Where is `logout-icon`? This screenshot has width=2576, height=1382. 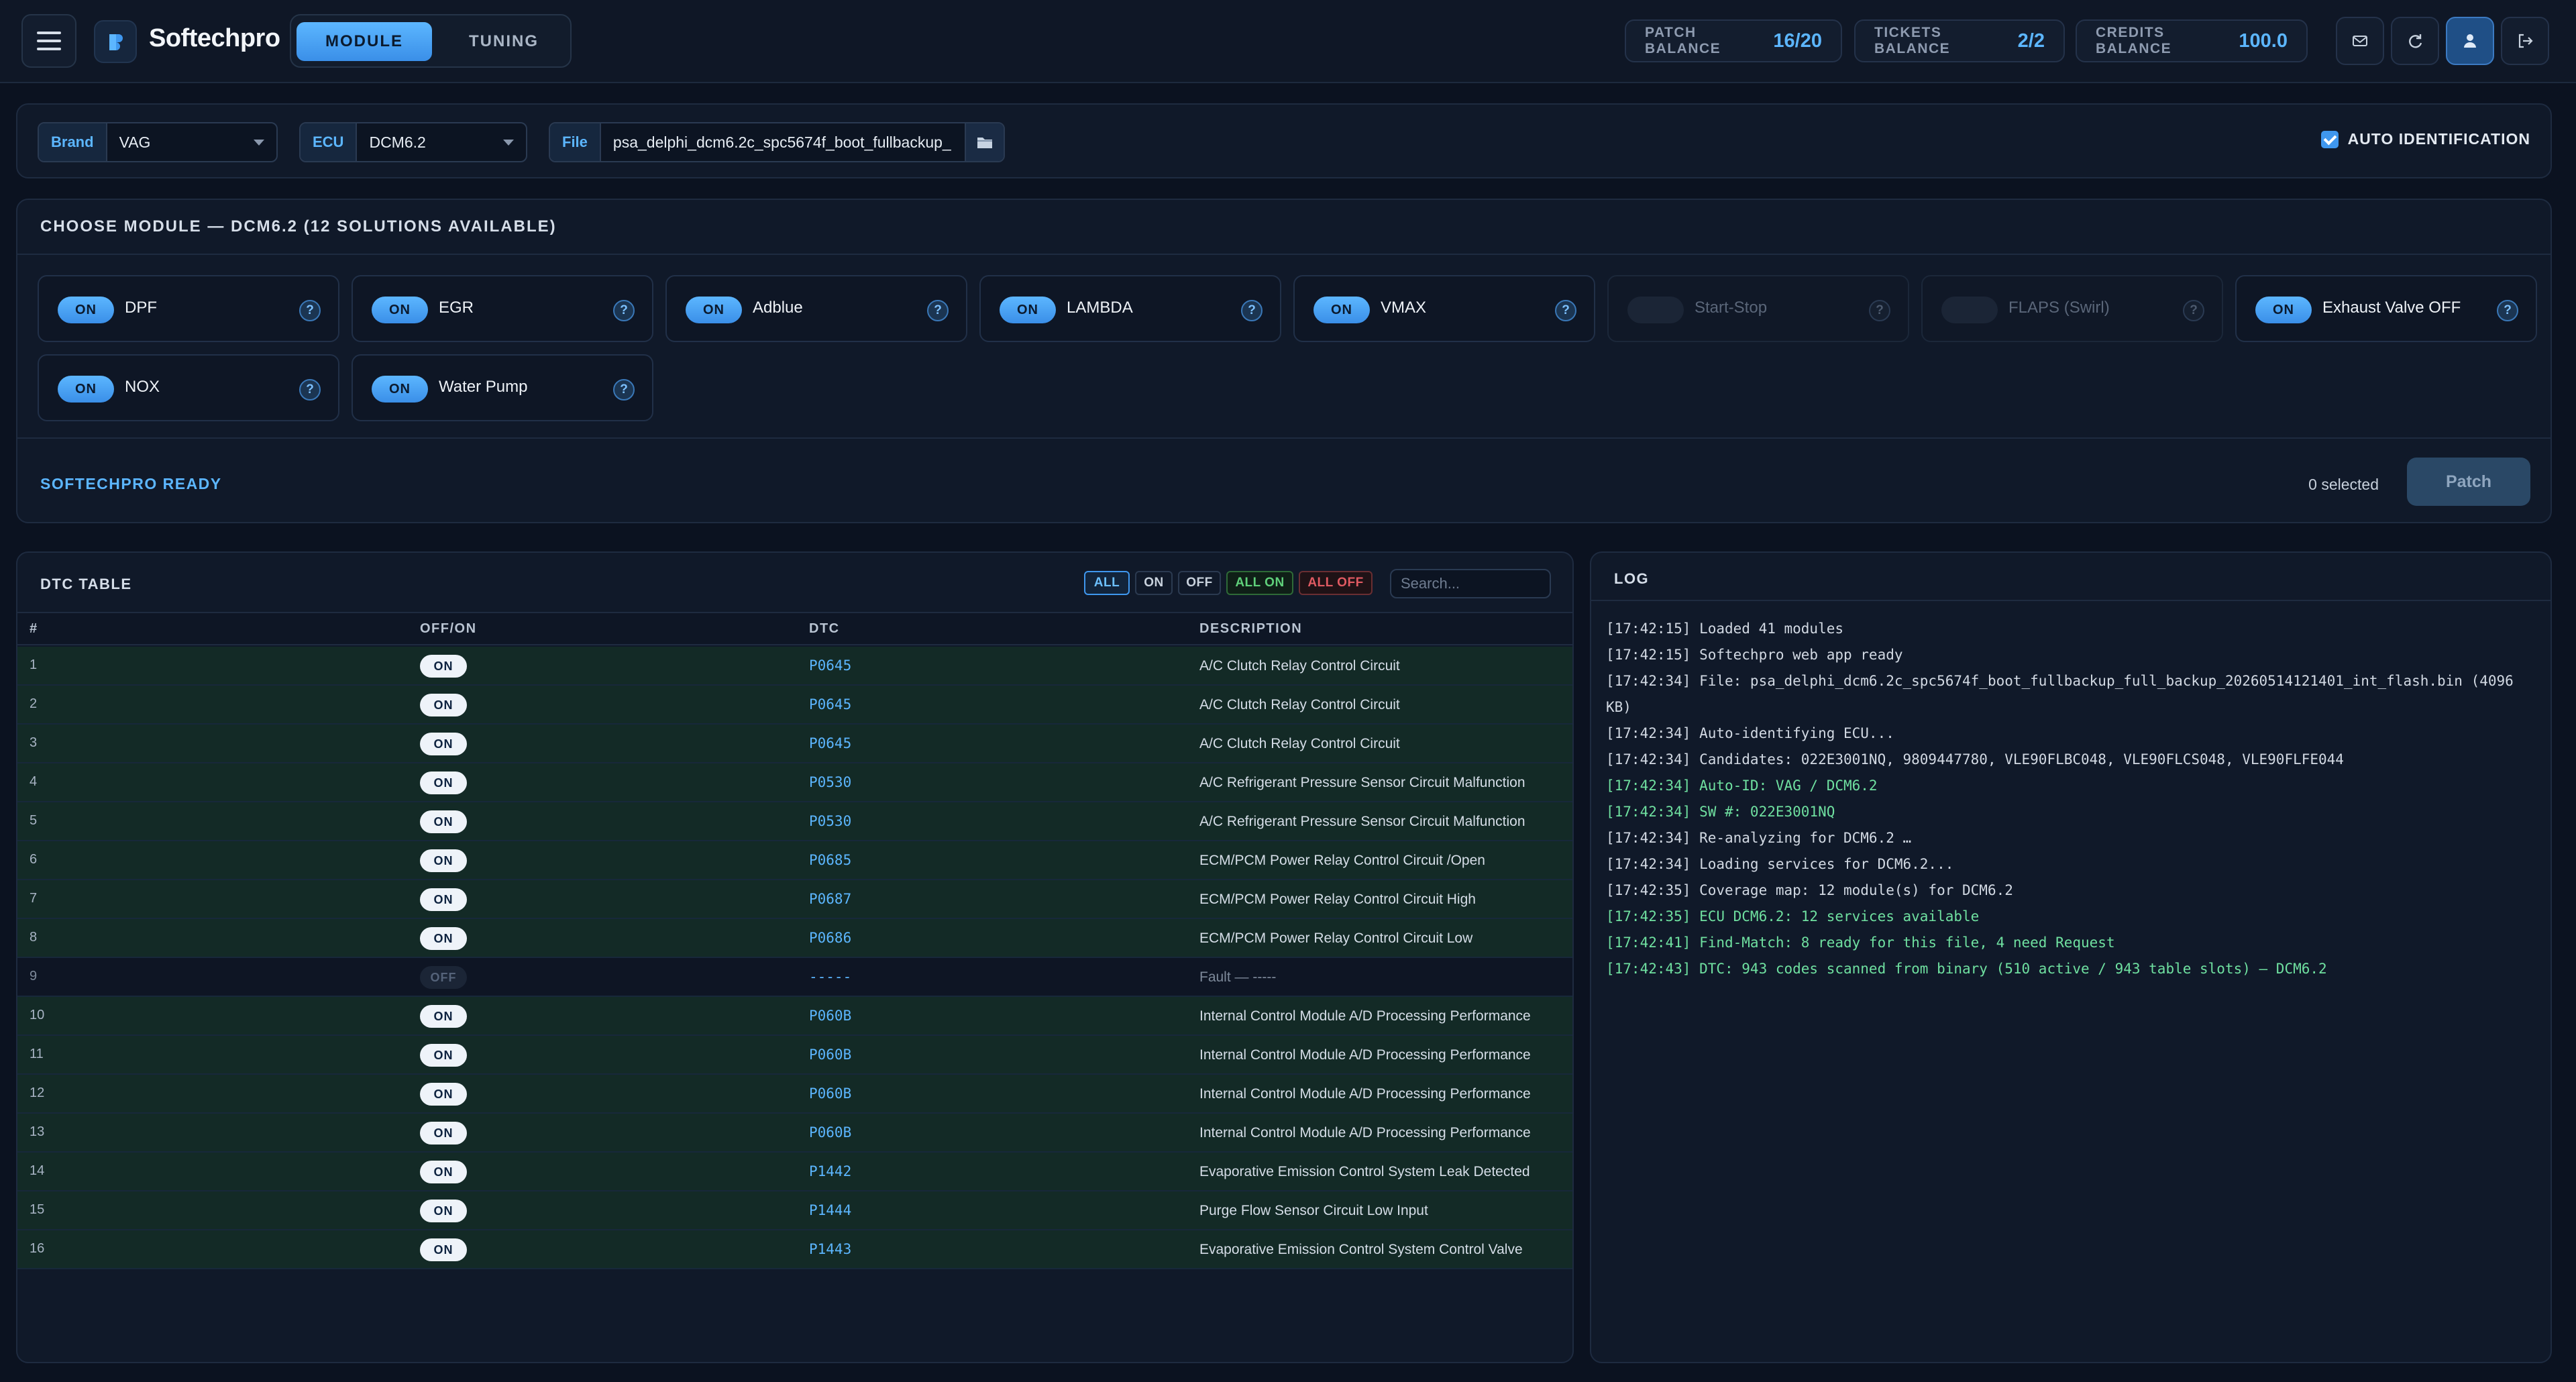 logout-icon is located at coordinates (2525, 41).